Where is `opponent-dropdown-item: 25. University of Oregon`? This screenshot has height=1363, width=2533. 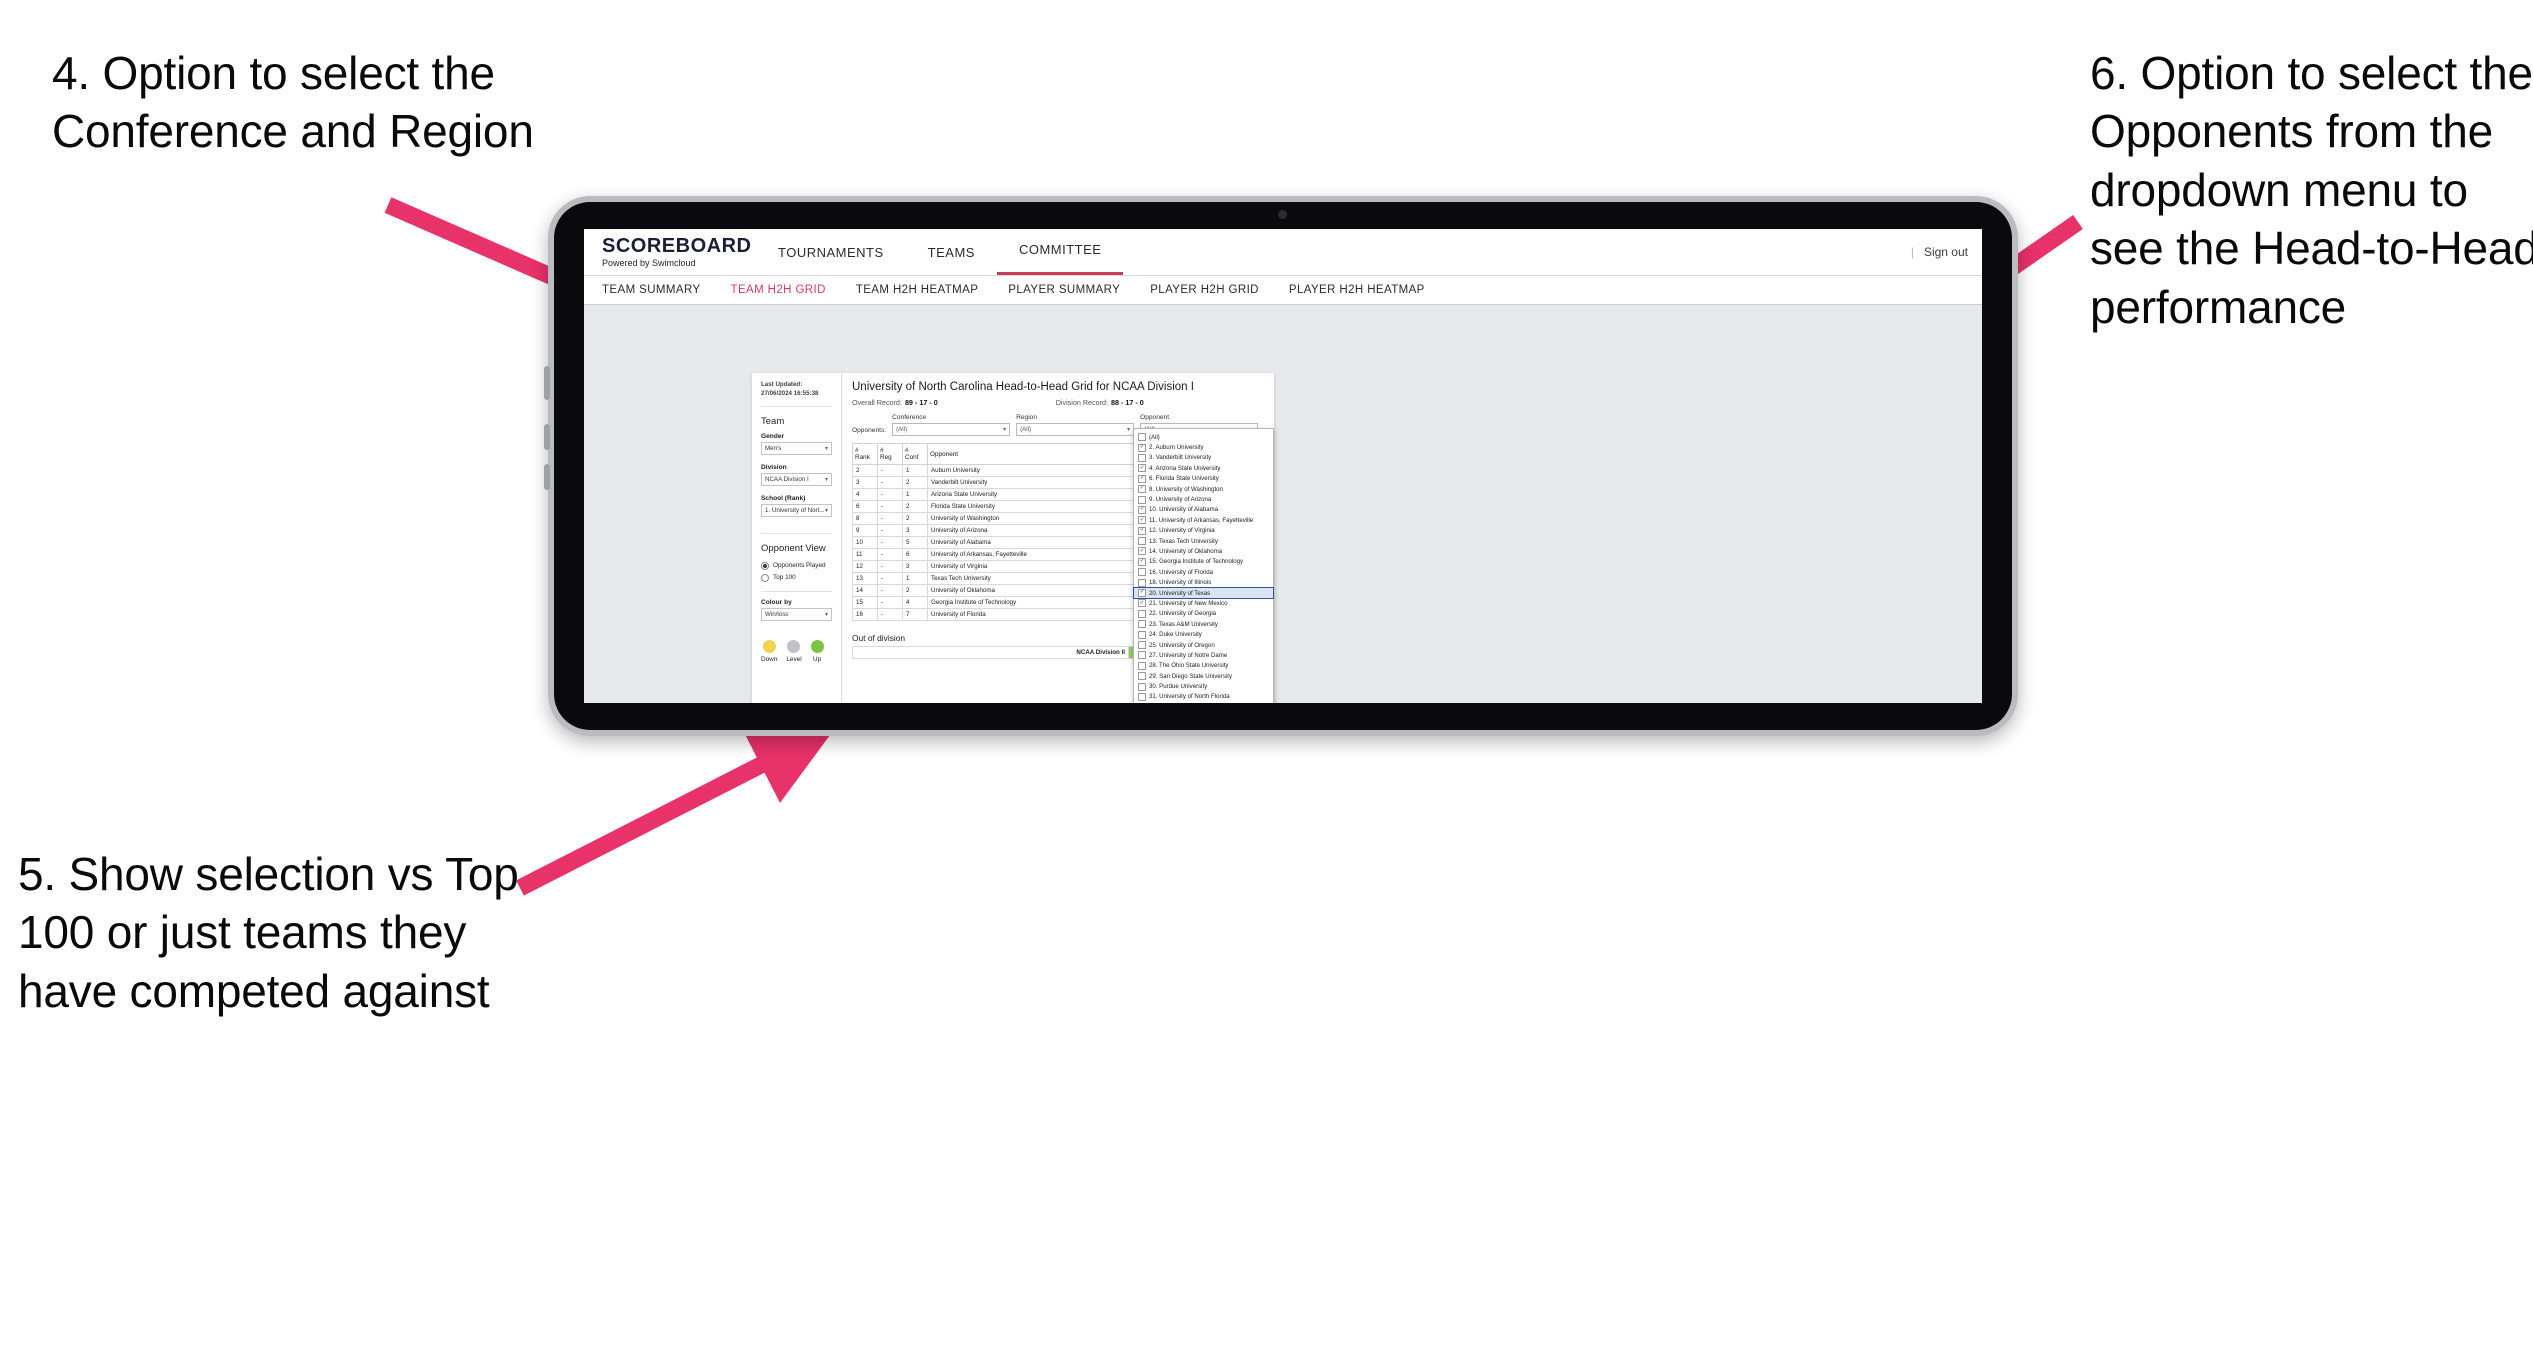 opponent-dropdown-item: 25. University of Oregon is located at coordinates (1203, 645).